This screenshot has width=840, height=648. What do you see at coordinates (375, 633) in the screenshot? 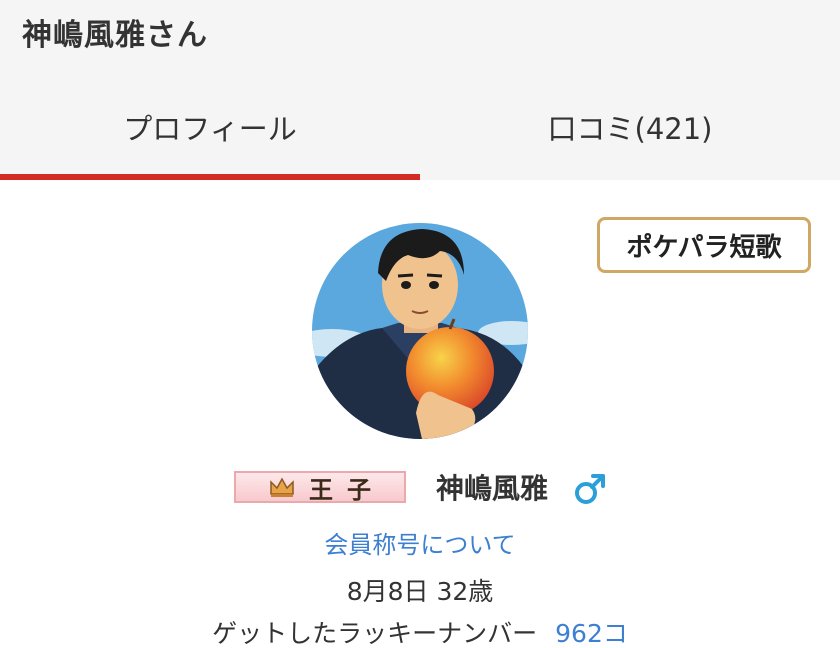
I see `lucky-number-label: ゲットしたラッキーナンバー` at bounding box center [375, 633].